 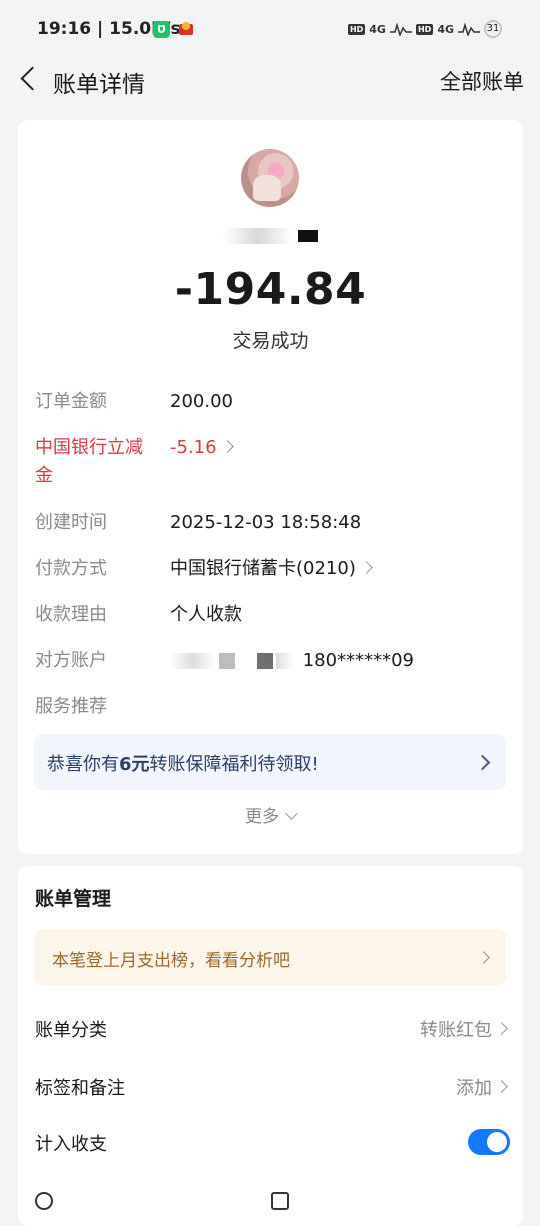 I want to click on counterparty-row: 对方账户 180******09, so click(x=272, y=662).